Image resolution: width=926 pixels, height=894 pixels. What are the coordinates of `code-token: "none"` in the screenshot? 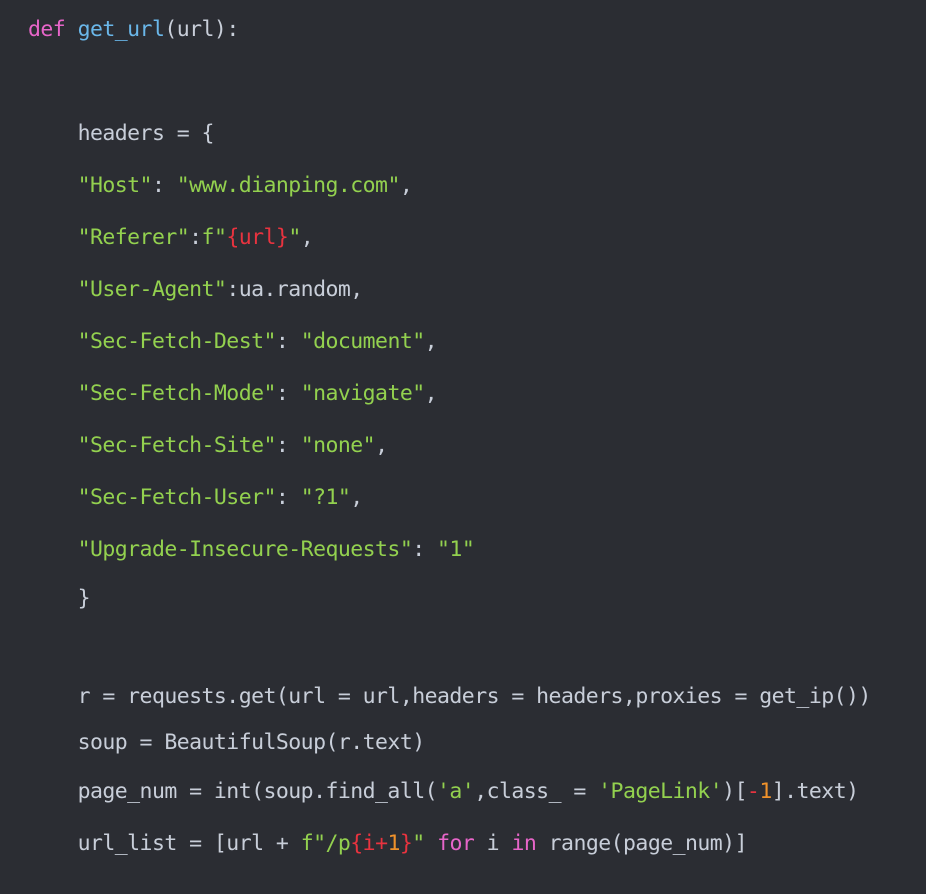 It's located at (338, 445).